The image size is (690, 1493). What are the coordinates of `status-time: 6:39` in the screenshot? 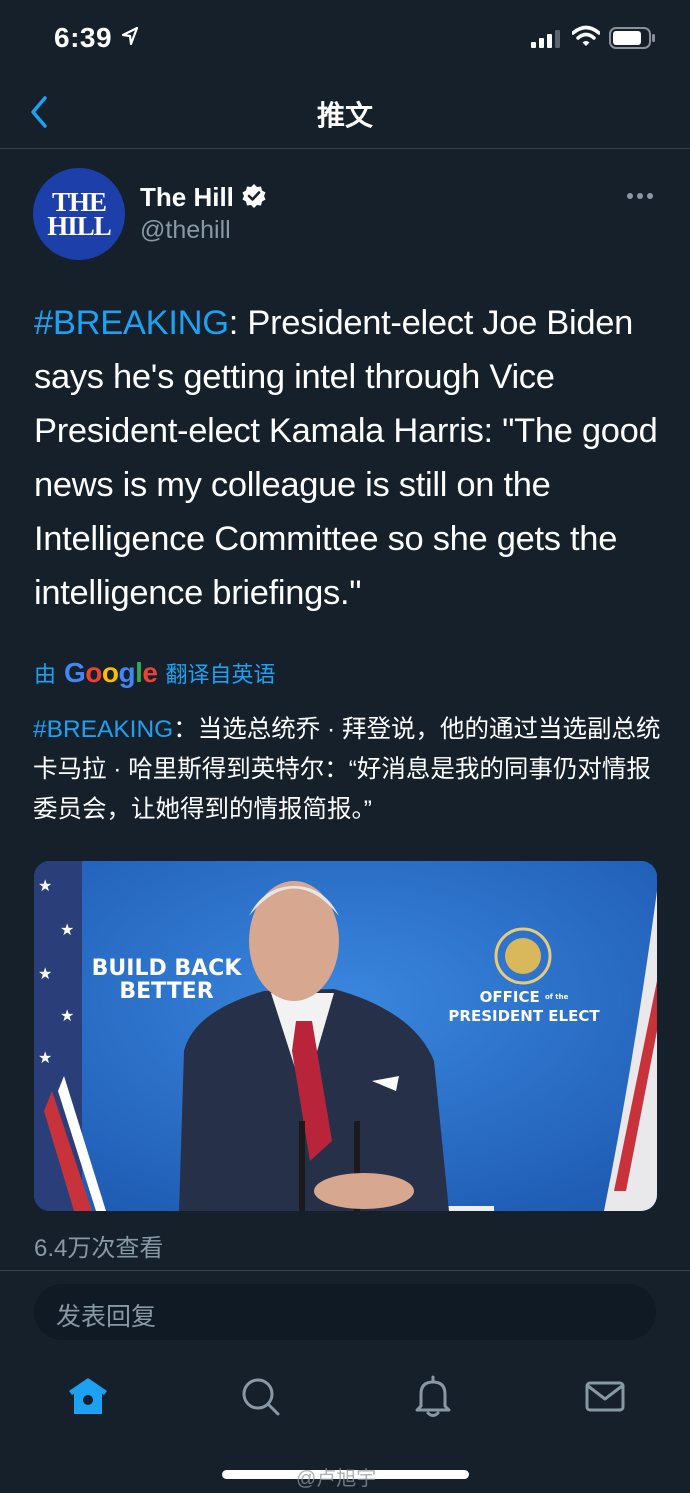 It's located at (83, 37).